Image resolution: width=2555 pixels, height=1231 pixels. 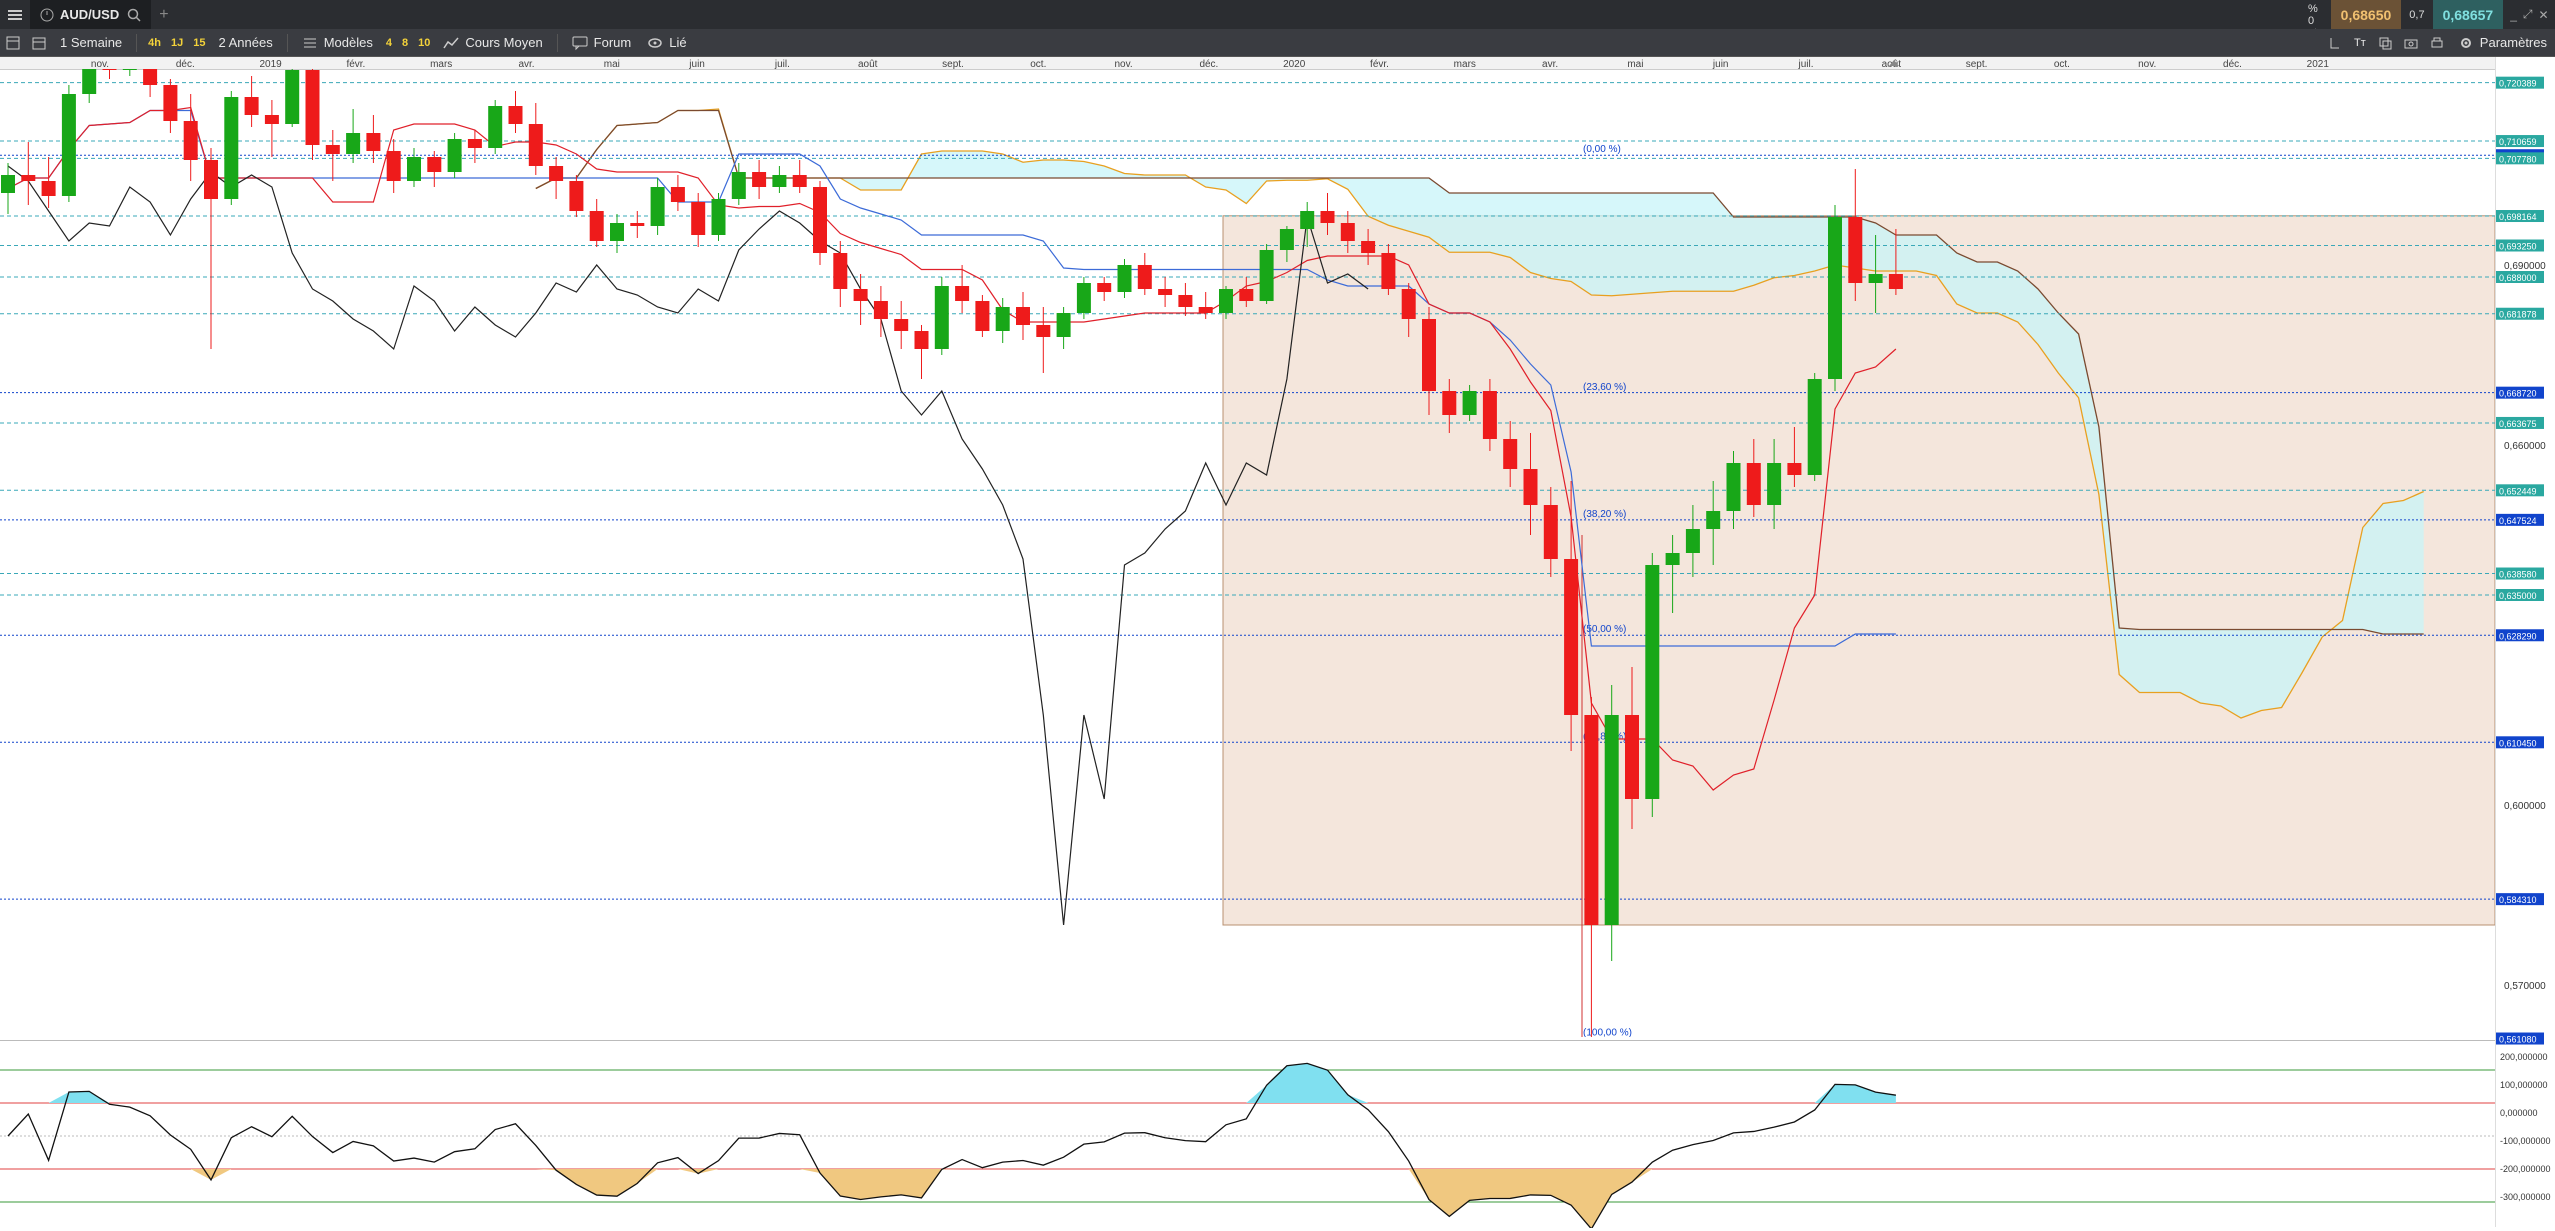 I want to click on calendar-button, so click(x=39, y=42).